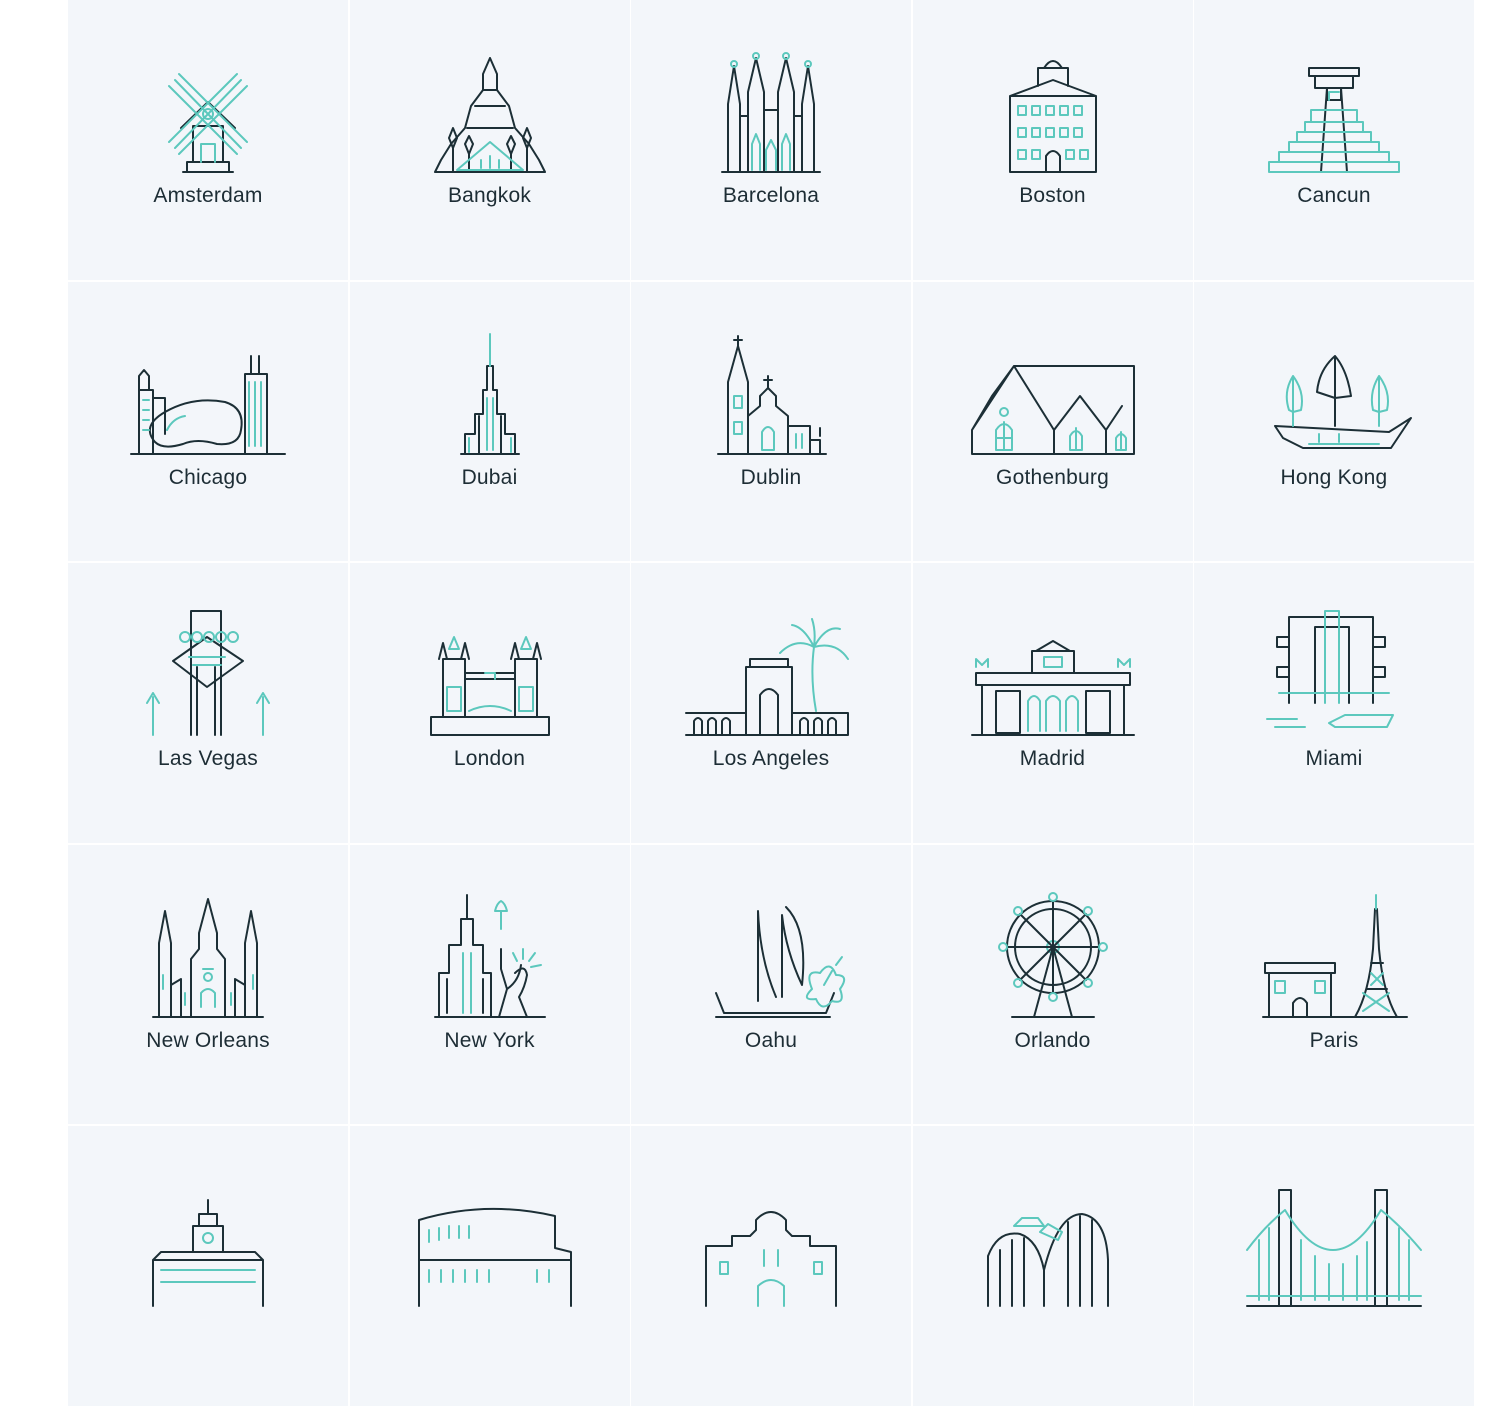  Describe the element at coordinates (208, 758) in the screenshot. I see `city-label: Las Vegas` at that location.